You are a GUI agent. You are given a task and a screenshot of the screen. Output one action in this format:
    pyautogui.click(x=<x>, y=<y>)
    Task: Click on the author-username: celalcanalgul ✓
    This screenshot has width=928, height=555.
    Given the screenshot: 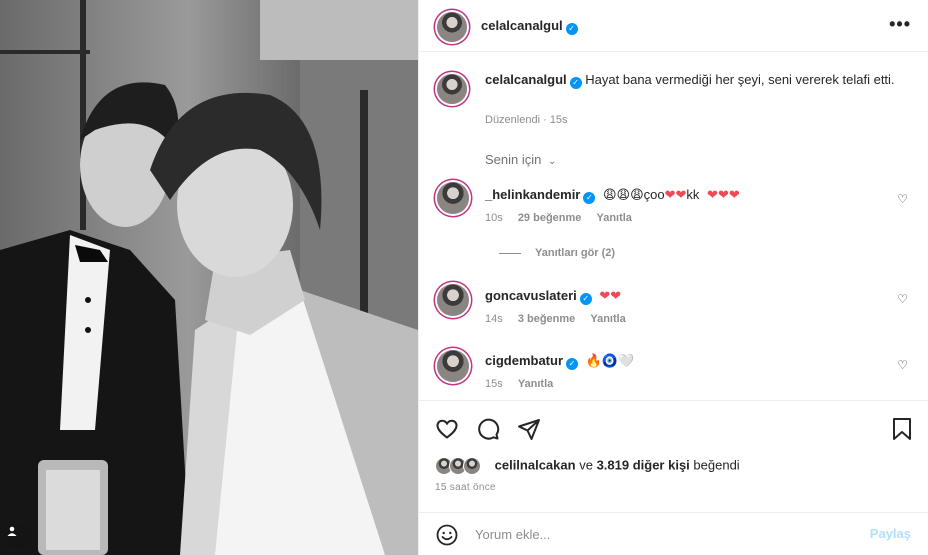 What is the action you would take?
    pyautogui.click(x=529, y=26)
    